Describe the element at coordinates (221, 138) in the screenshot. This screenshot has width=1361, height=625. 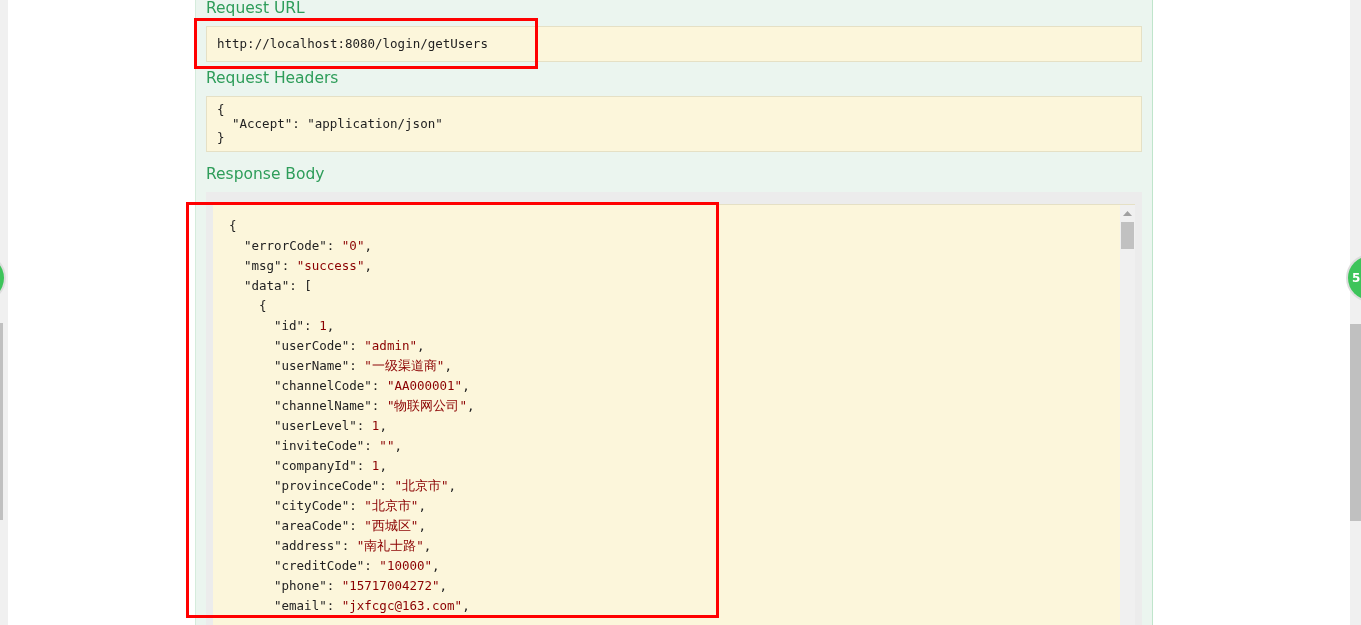
I see `code-line: }` at that location.